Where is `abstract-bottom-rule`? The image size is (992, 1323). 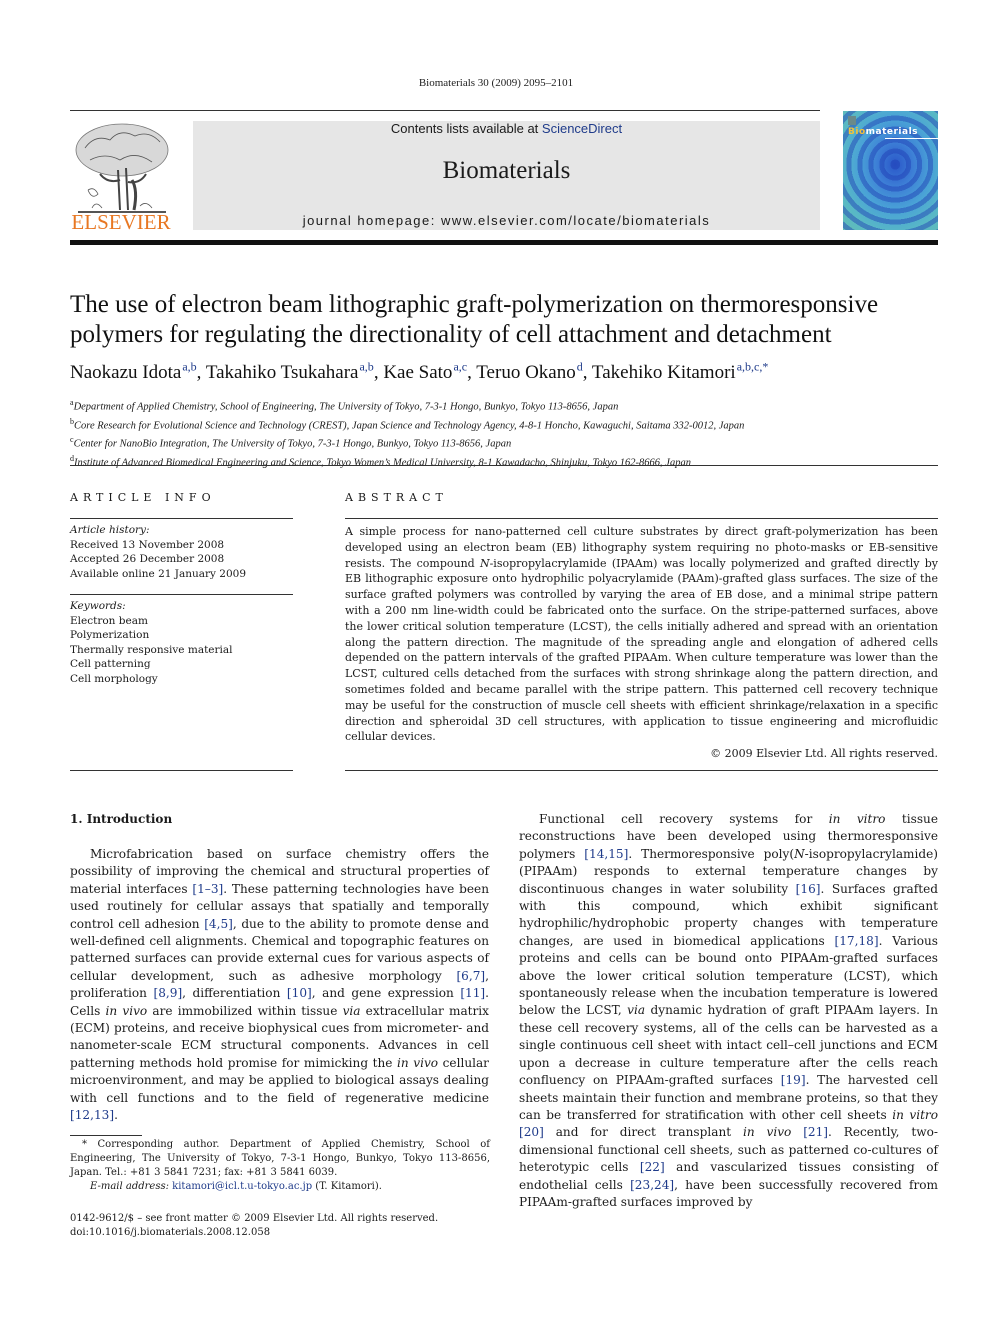
abstract-bottom-rule is located at coordinates (641, 770).